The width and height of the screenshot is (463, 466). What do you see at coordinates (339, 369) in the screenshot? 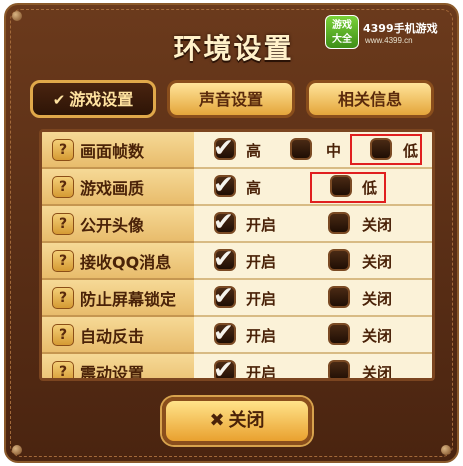
I see `checkbox-vibration-off` at bounding box center [339, 369].